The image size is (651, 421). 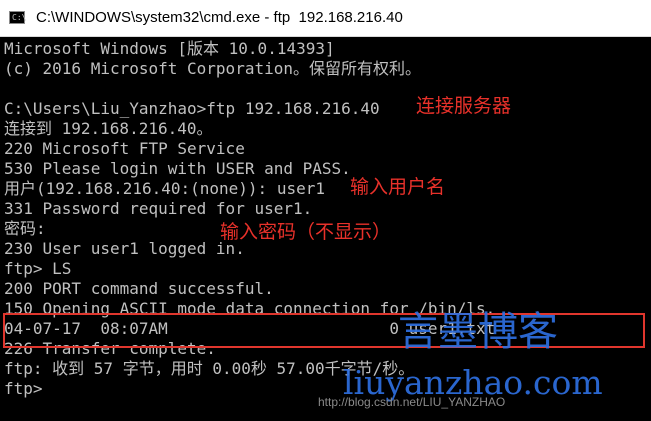 What do you see at coordinates (192, 108) in the screenshot?
I see `console-line: C:\Users\Liu_Yanzhao>ftp 192.168.216.40` at bounding box center [192, 108].